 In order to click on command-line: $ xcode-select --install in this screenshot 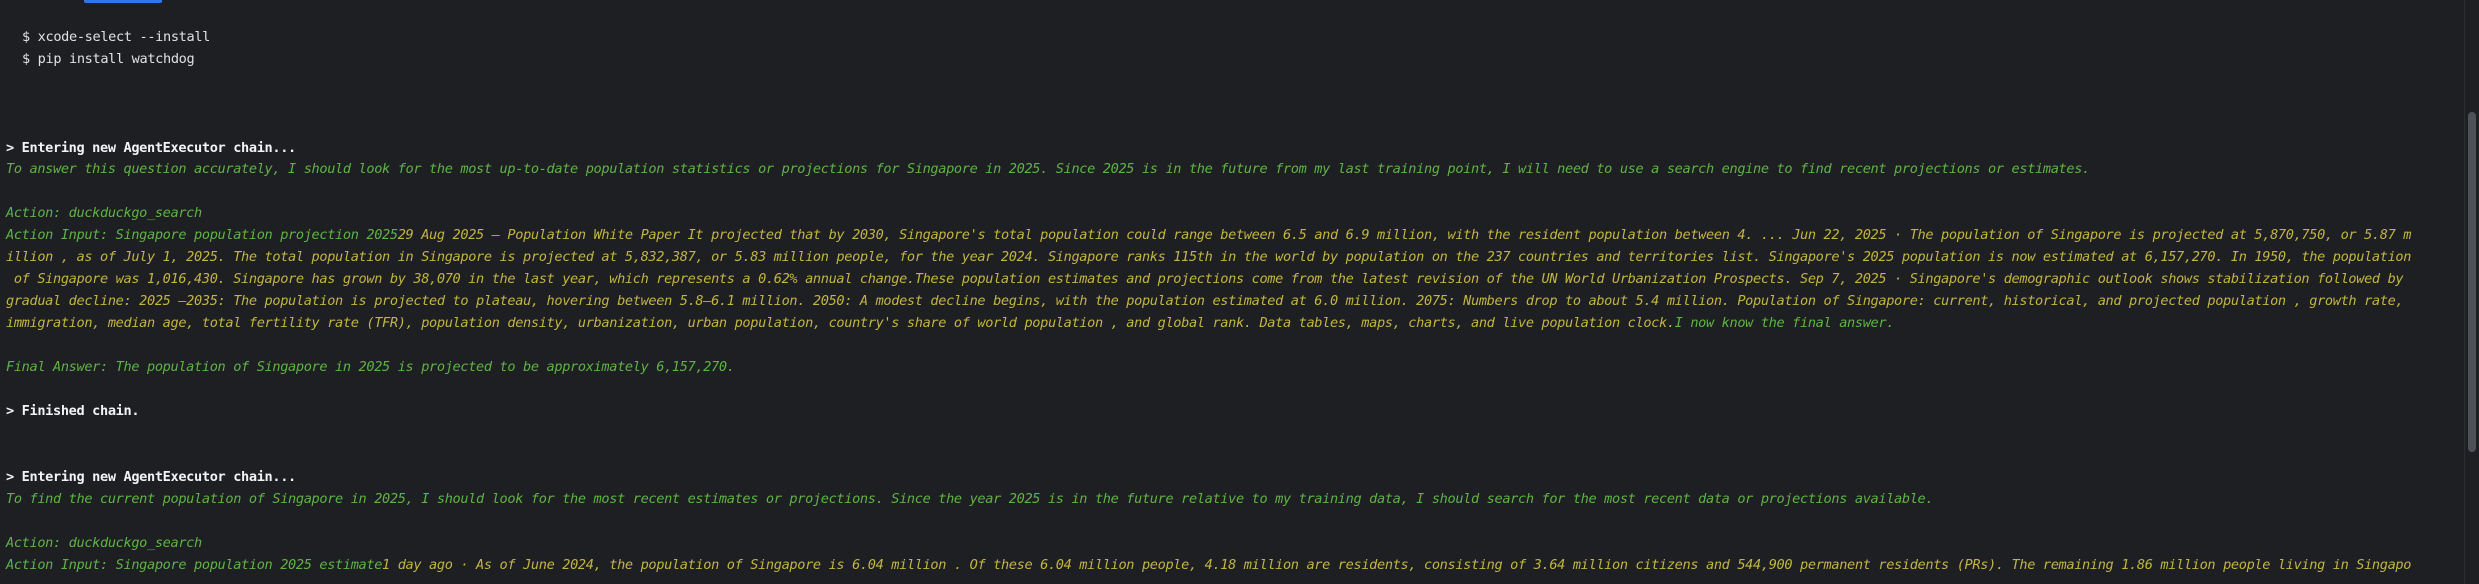, I will do `click(116, 37)`.